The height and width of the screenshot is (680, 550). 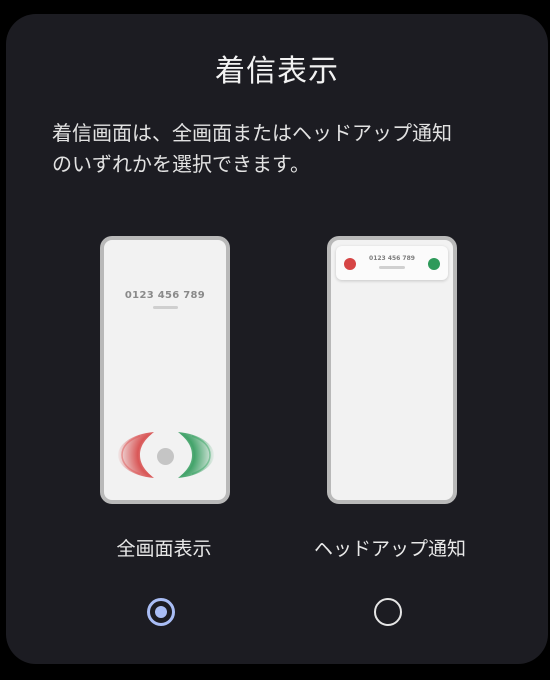 I want to click on decline-swipe-icon, so click(x=136, y=455).